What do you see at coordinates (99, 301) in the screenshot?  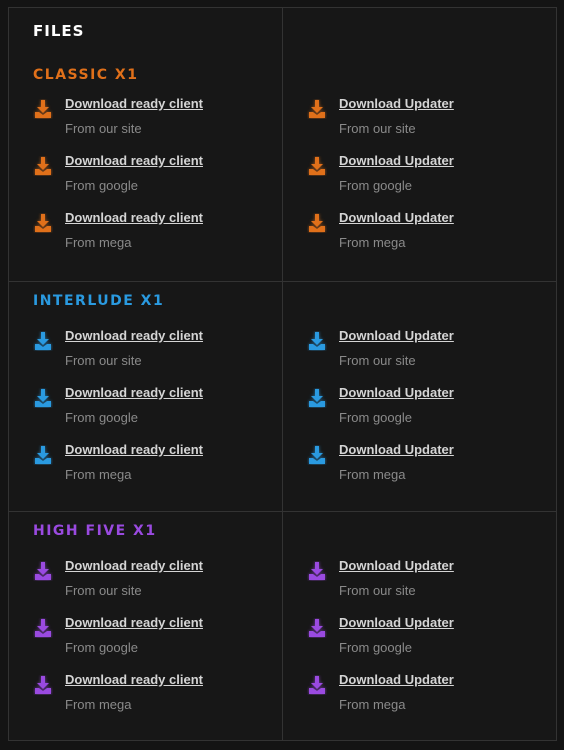 I see `section-title: INTERLUDE X1` at bounding box center [99, 301].